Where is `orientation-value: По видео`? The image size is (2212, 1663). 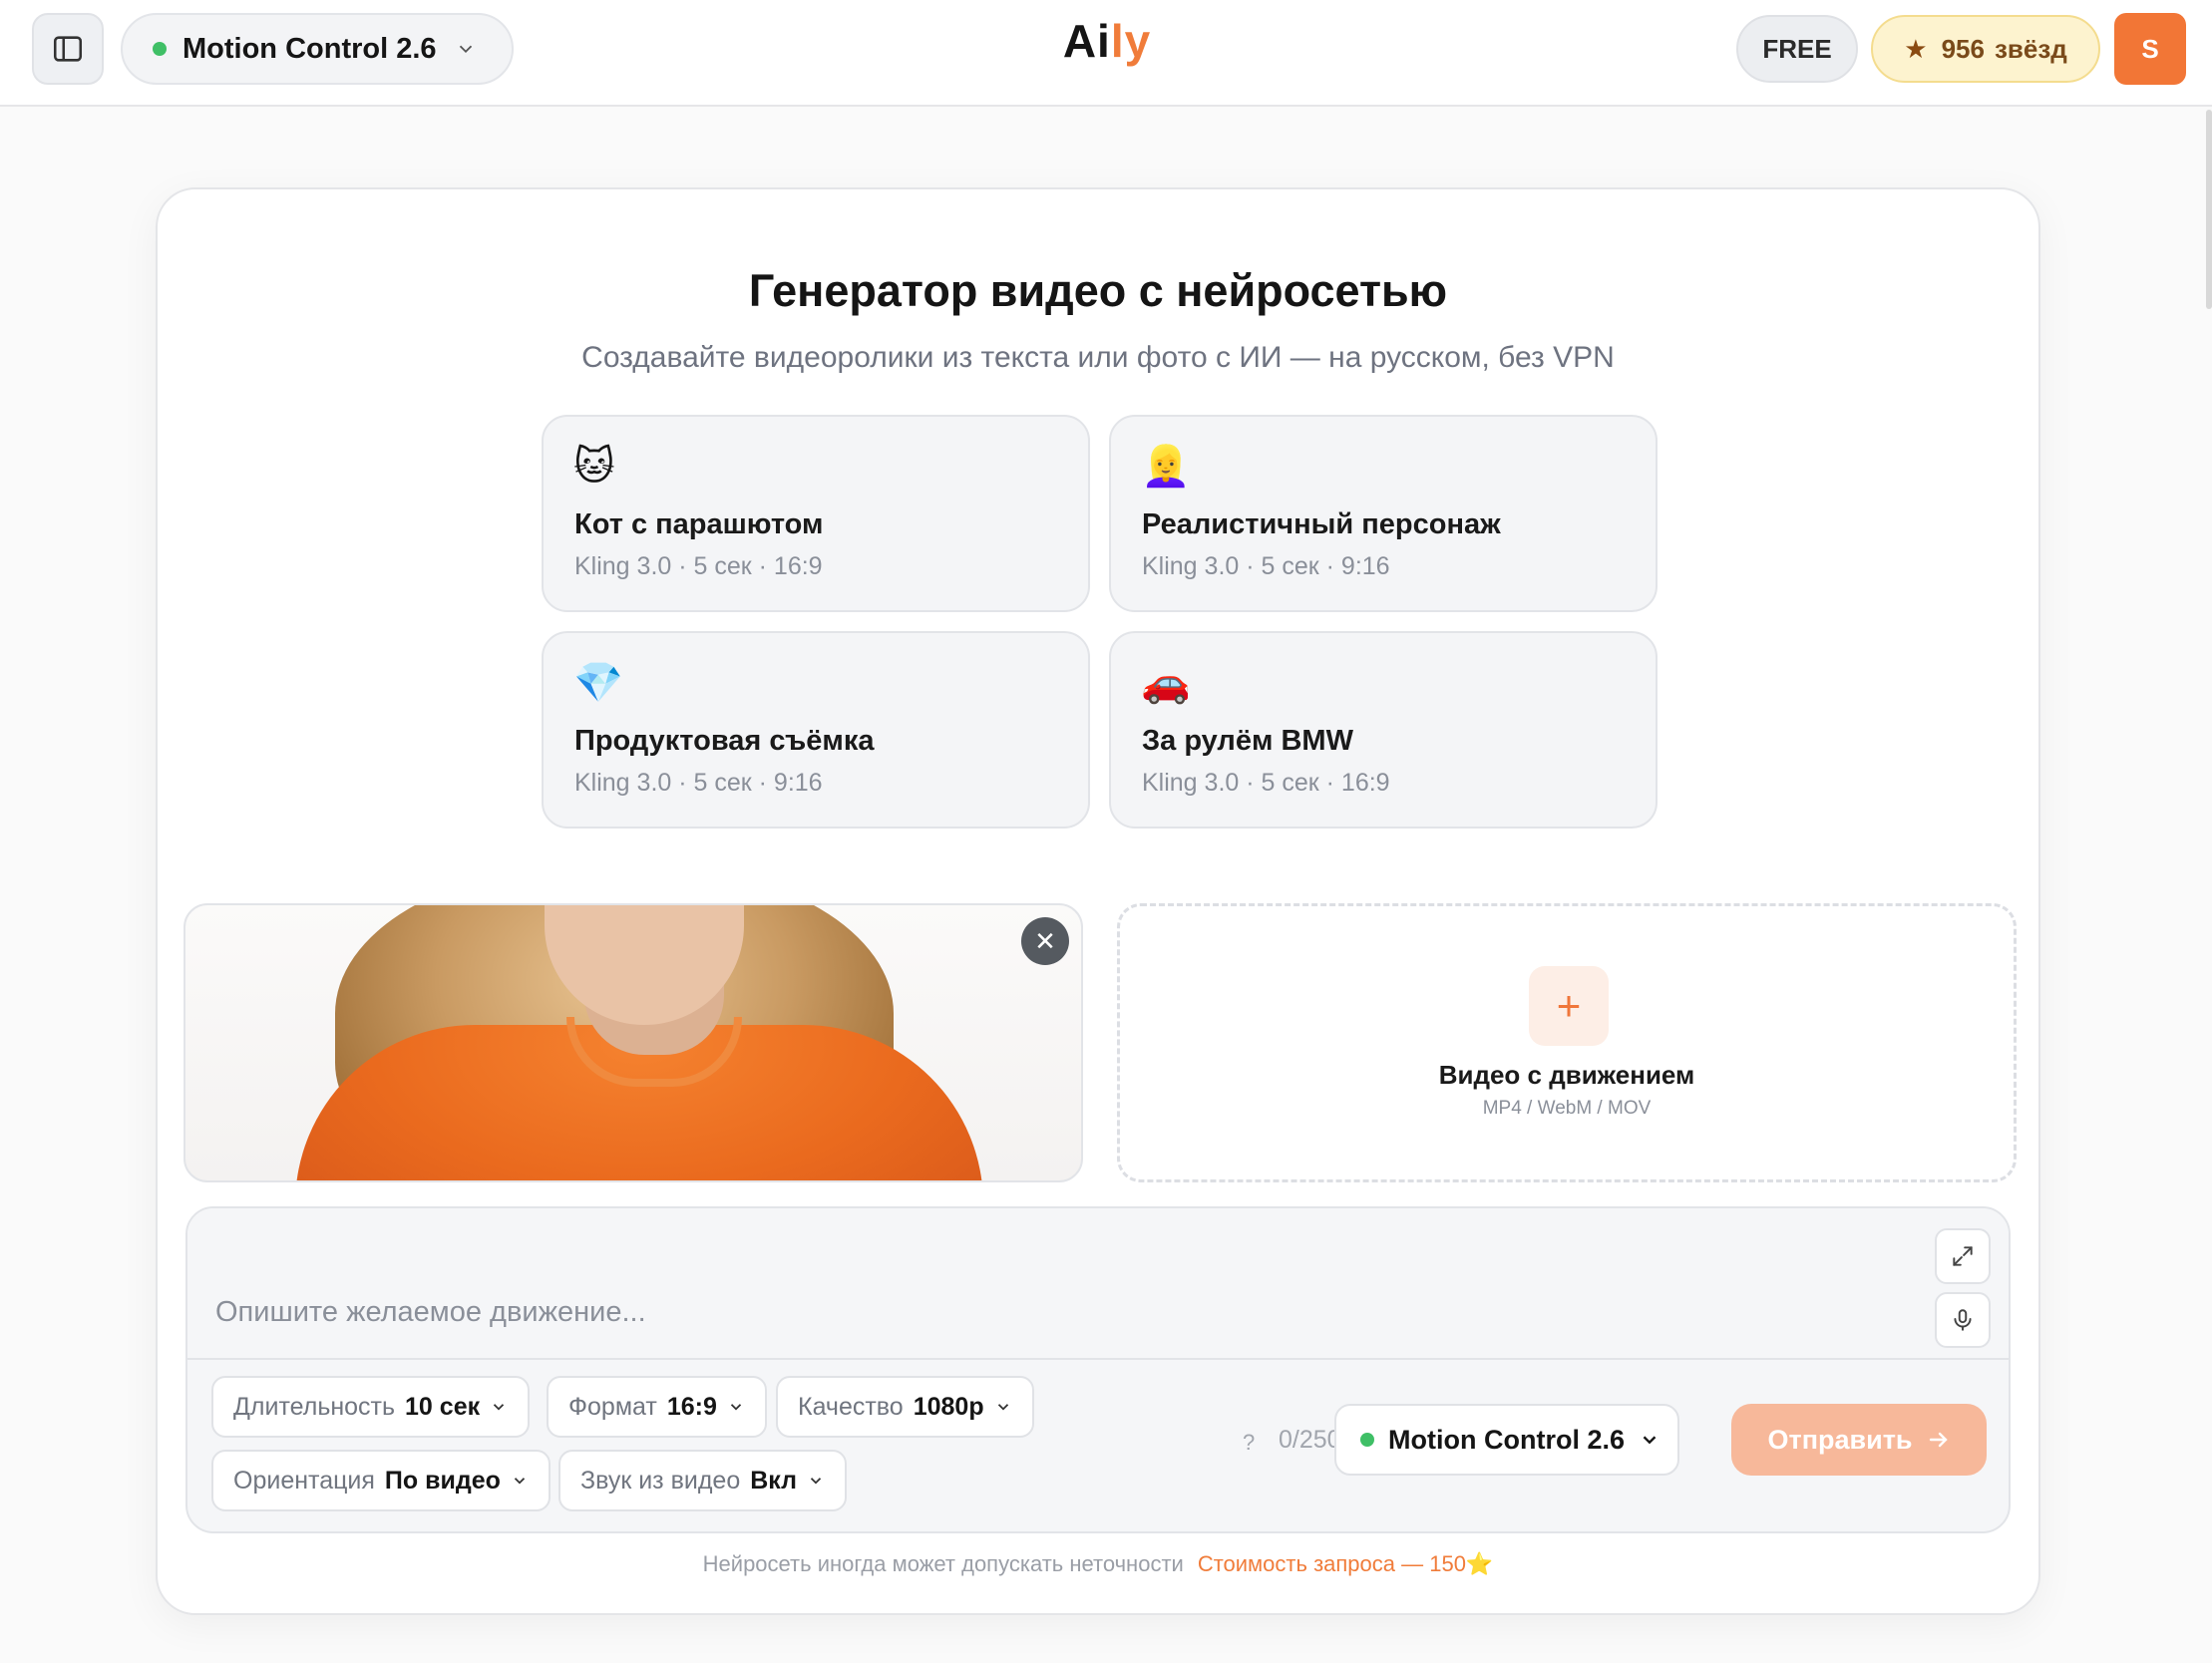
orientation-value: По видео is located at coordinates (442, 1480).